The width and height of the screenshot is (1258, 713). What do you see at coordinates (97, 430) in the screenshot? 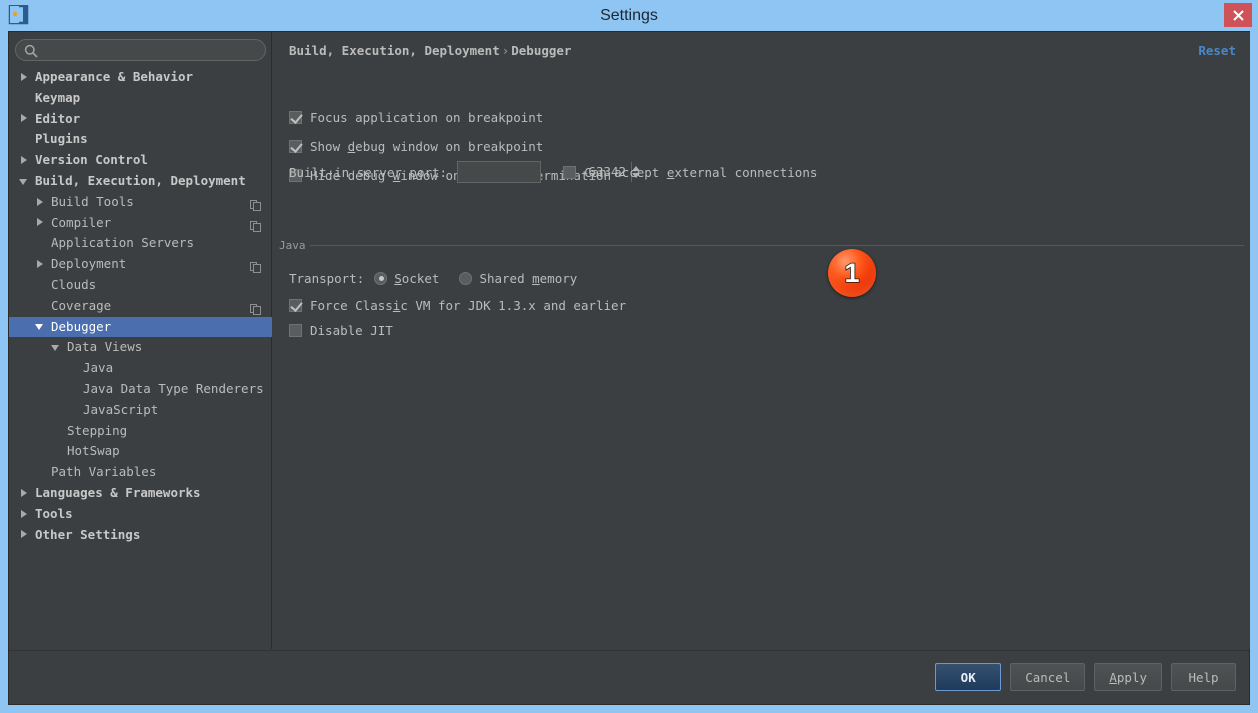
I see `sidebar-item-label: Stepping` at bounding box center [97, 430].